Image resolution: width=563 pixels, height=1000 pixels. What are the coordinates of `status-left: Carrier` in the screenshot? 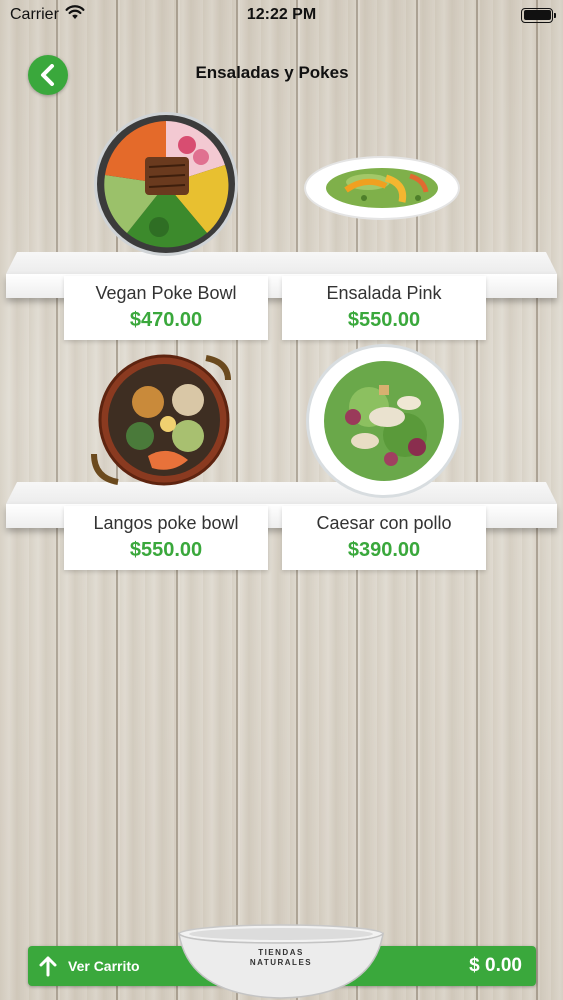 It's located at (47, 15).